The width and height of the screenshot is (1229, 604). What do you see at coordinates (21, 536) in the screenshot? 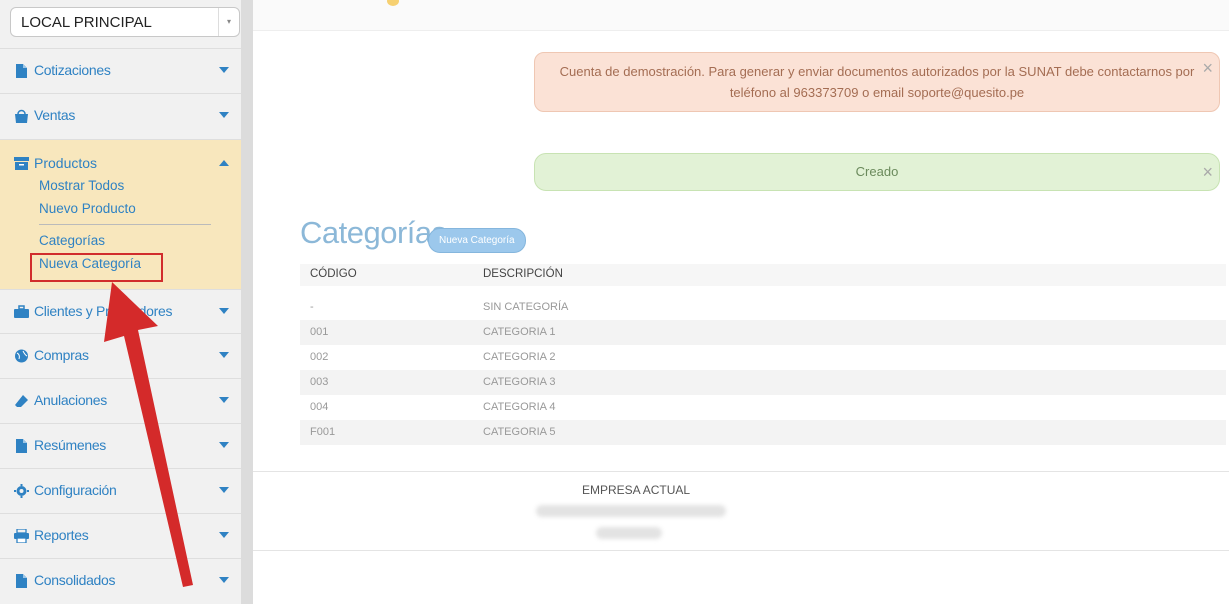
I see `print-icon` at bounding box center [21, 536].